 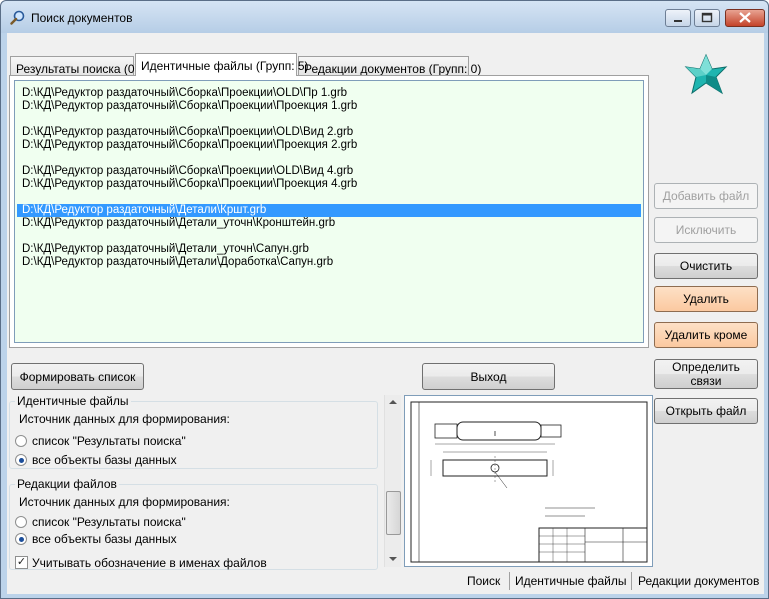 I want to click on app-logo-icon, so click(x=706, y=74).